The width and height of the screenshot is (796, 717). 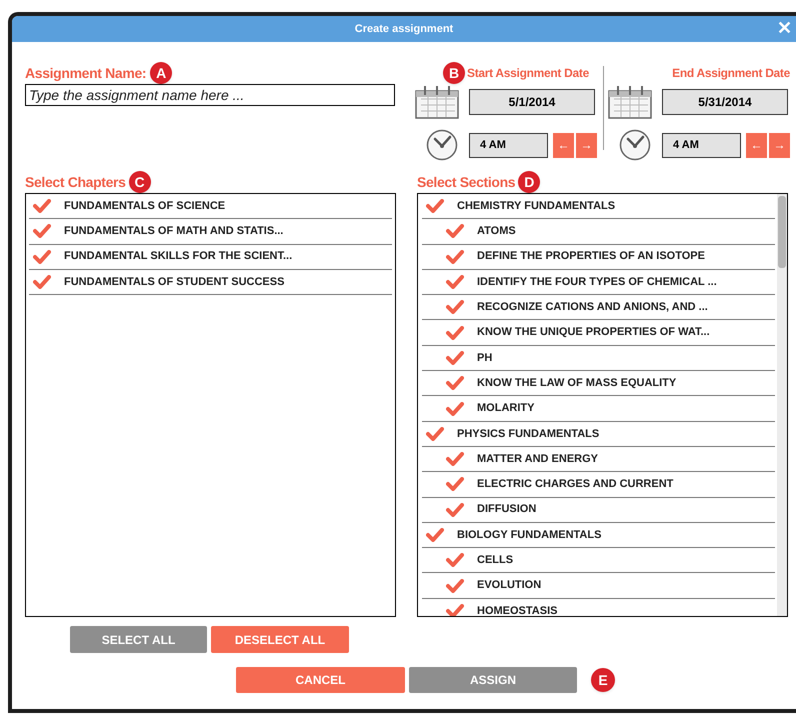 I want to click on date-label: End Assignment Date, so click(x=731, y=73).